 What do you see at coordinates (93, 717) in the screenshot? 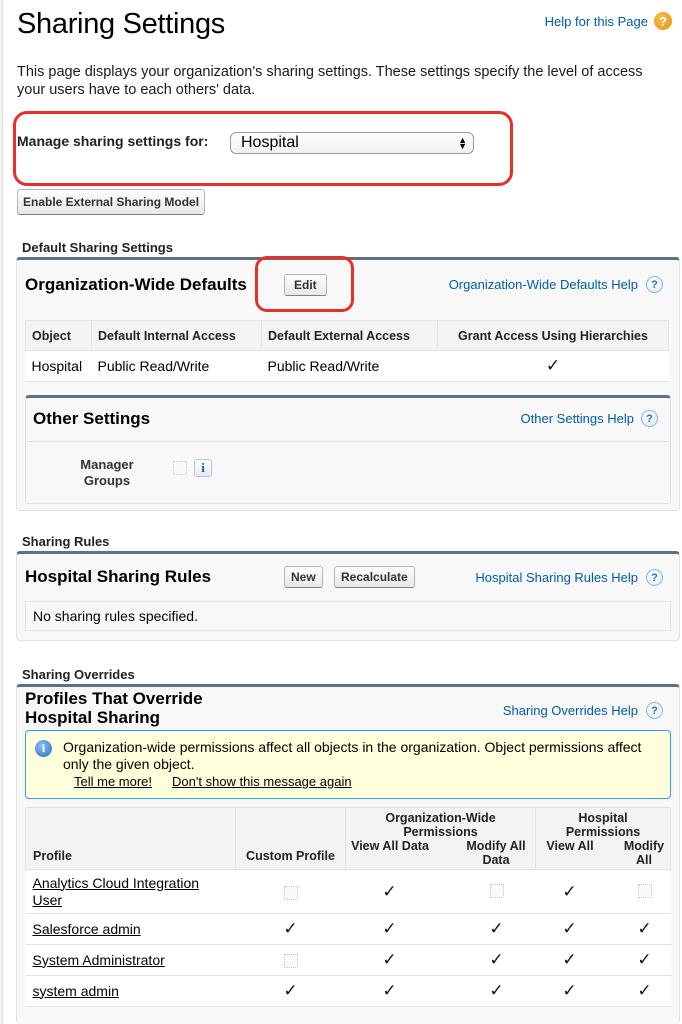
I see `profiles-override-title-line2: Hospital Sharing` at bounding box center [93, 717].